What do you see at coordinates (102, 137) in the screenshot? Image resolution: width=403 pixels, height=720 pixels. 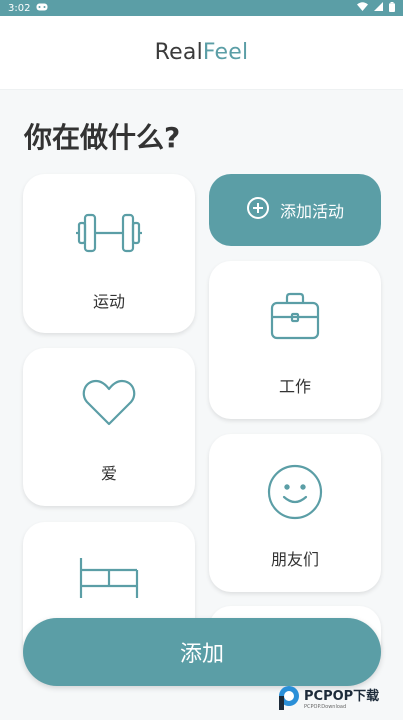 I see `page-title: 你在做什么?` at bounding box center [102, 137].